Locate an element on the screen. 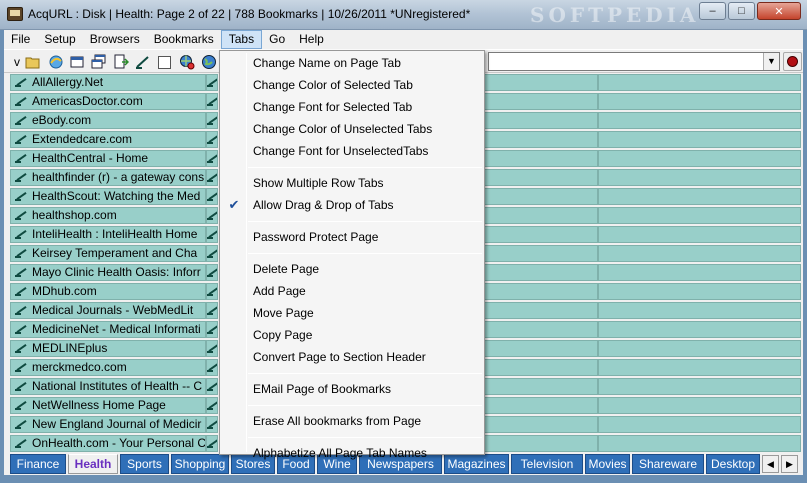 The image size is (807, 483). menu-browsers: Browsers is located at coordinates (115, 39).